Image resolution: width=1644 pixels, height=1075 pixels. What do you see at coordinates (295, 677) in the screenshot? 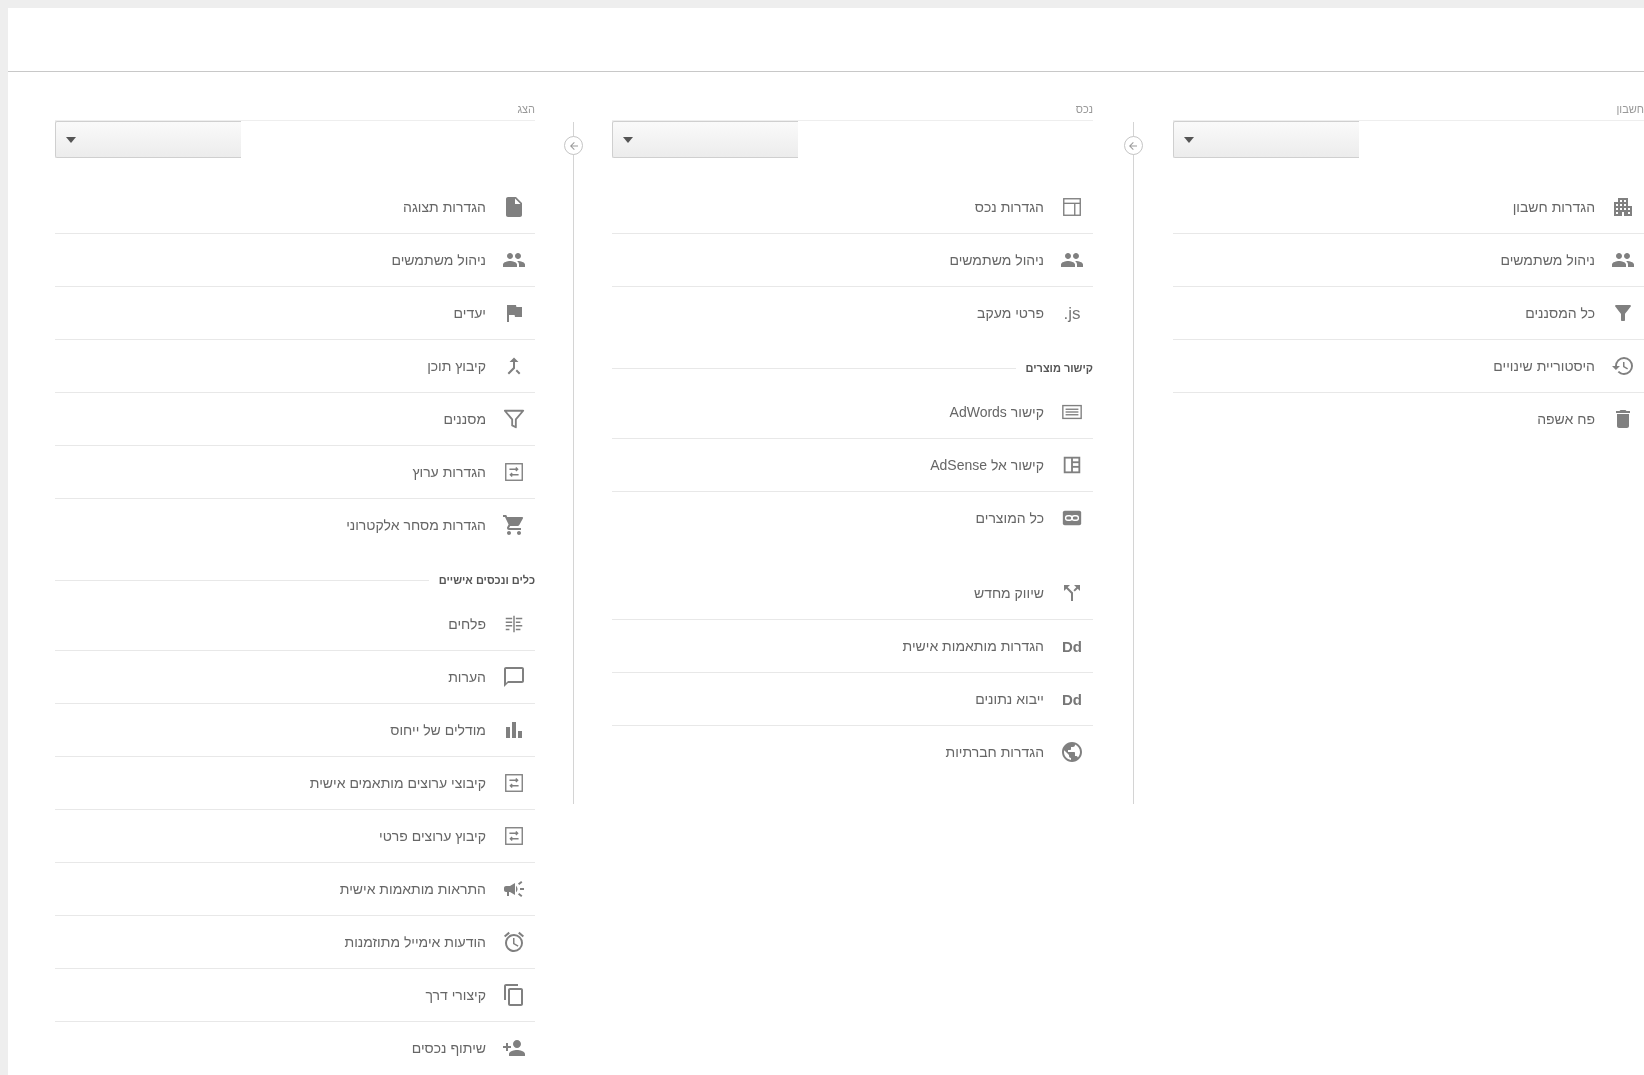
I see `menu-item: הערות` at bounding box center [295, 677].